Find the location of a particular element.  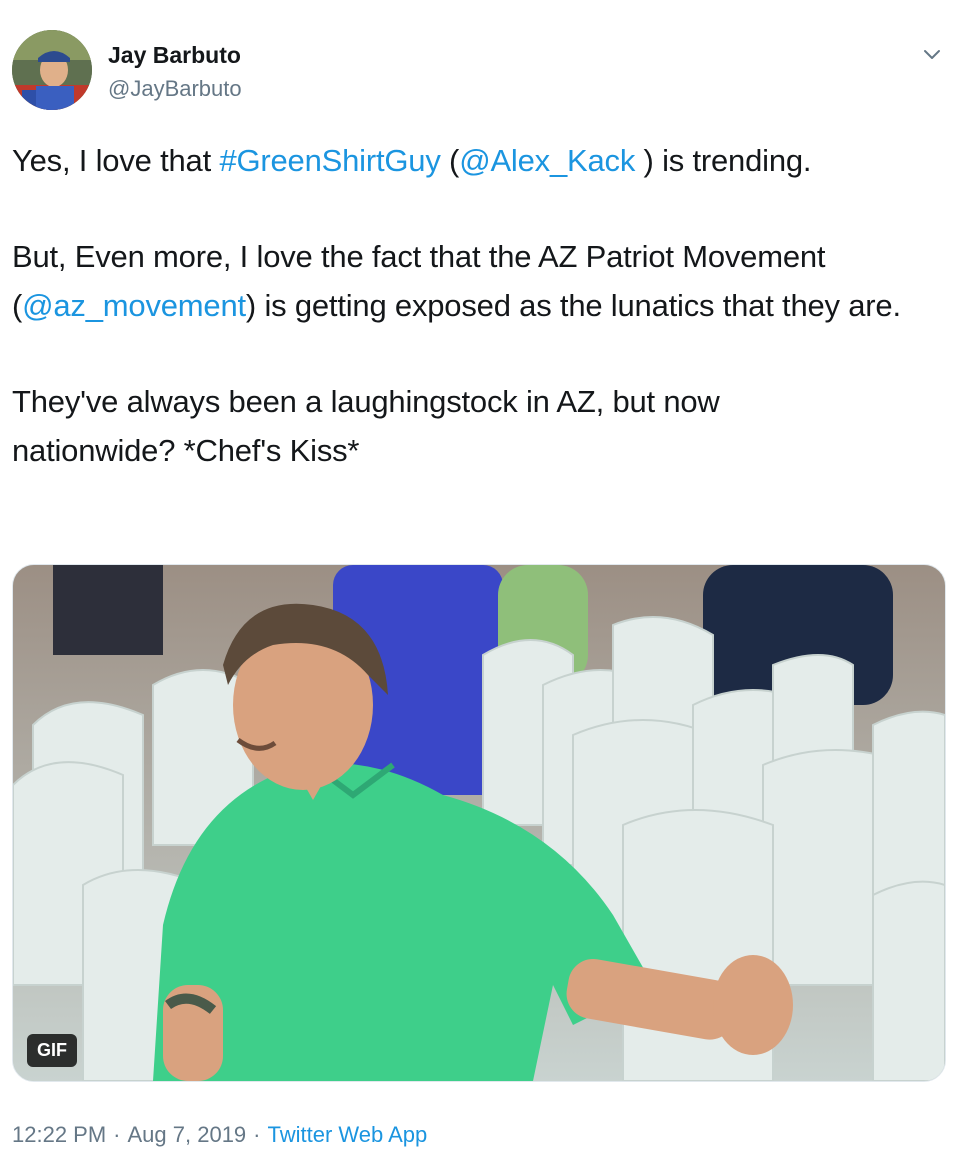

source-link: Twitter Web App is located at coordinates (348, 1134).